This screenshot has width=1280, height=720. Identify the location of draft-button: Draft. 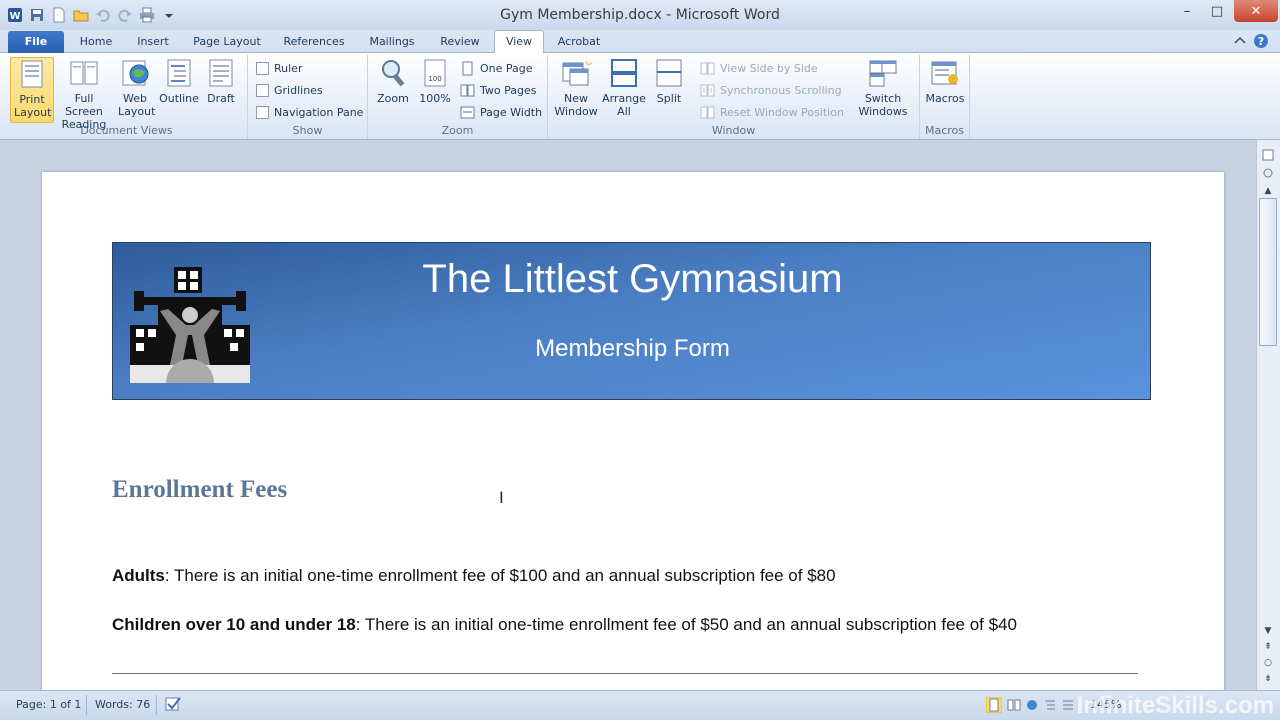
(221, 81).